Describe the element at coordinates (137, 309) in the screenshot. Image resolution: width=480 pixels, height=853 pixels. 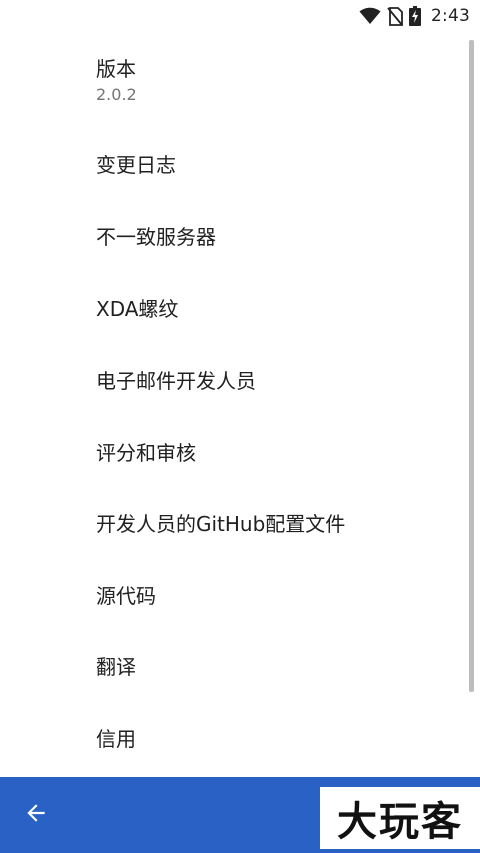
I see `item-title: XDA螺纹` at that location.